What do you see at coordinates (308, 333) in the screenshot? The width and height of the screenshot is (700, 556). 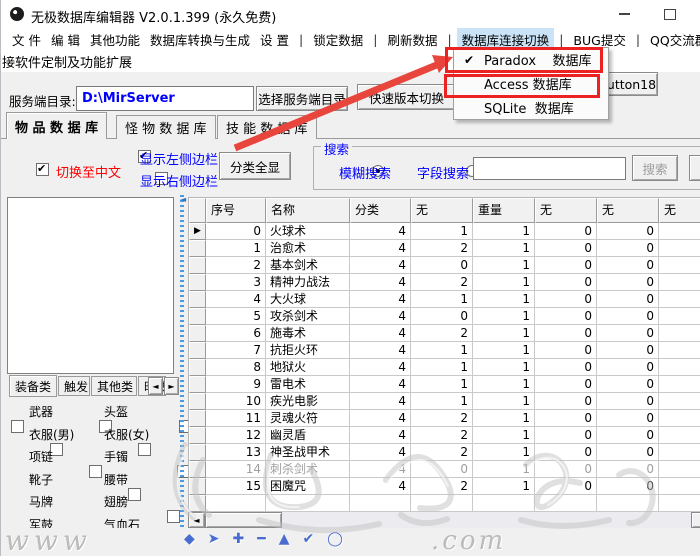 I see `table-cell: 施毒术` at bounding box center [308, 333].